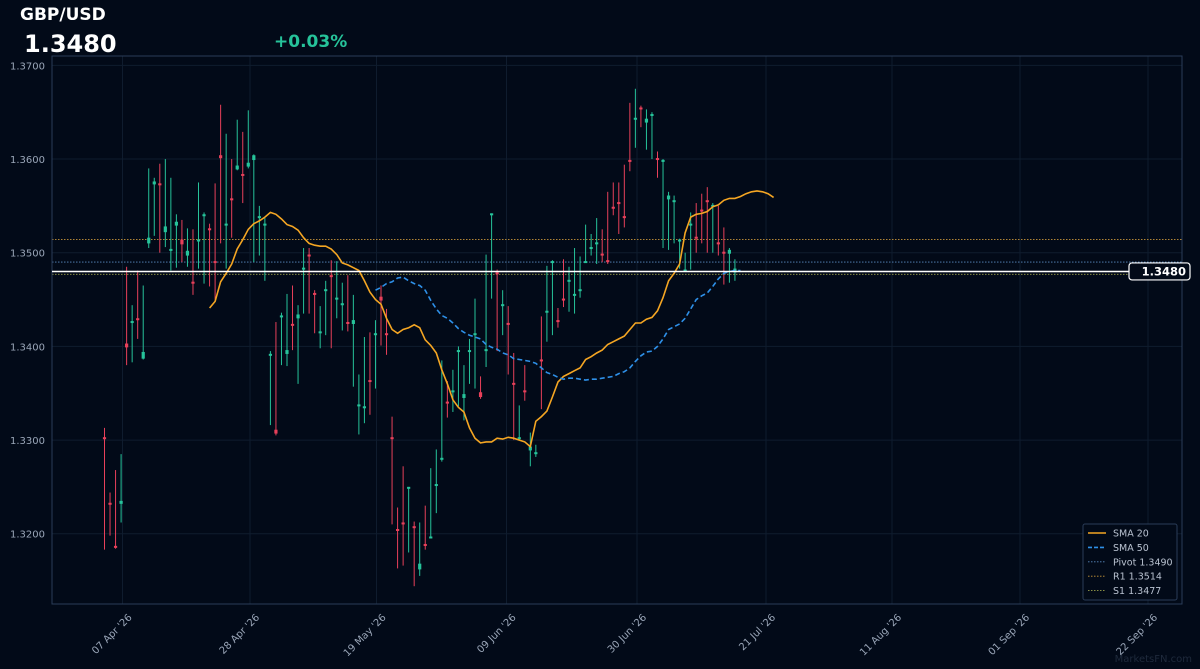 Image resolution: width=1200 pixels, height=669 pixels. I want to click on y-tick-label: 1.3700, so click(27, 66).